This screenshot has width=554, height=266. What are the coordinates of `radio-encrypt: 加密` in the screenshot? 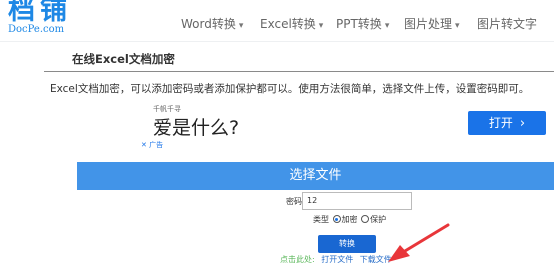 It's located at (345, 219).